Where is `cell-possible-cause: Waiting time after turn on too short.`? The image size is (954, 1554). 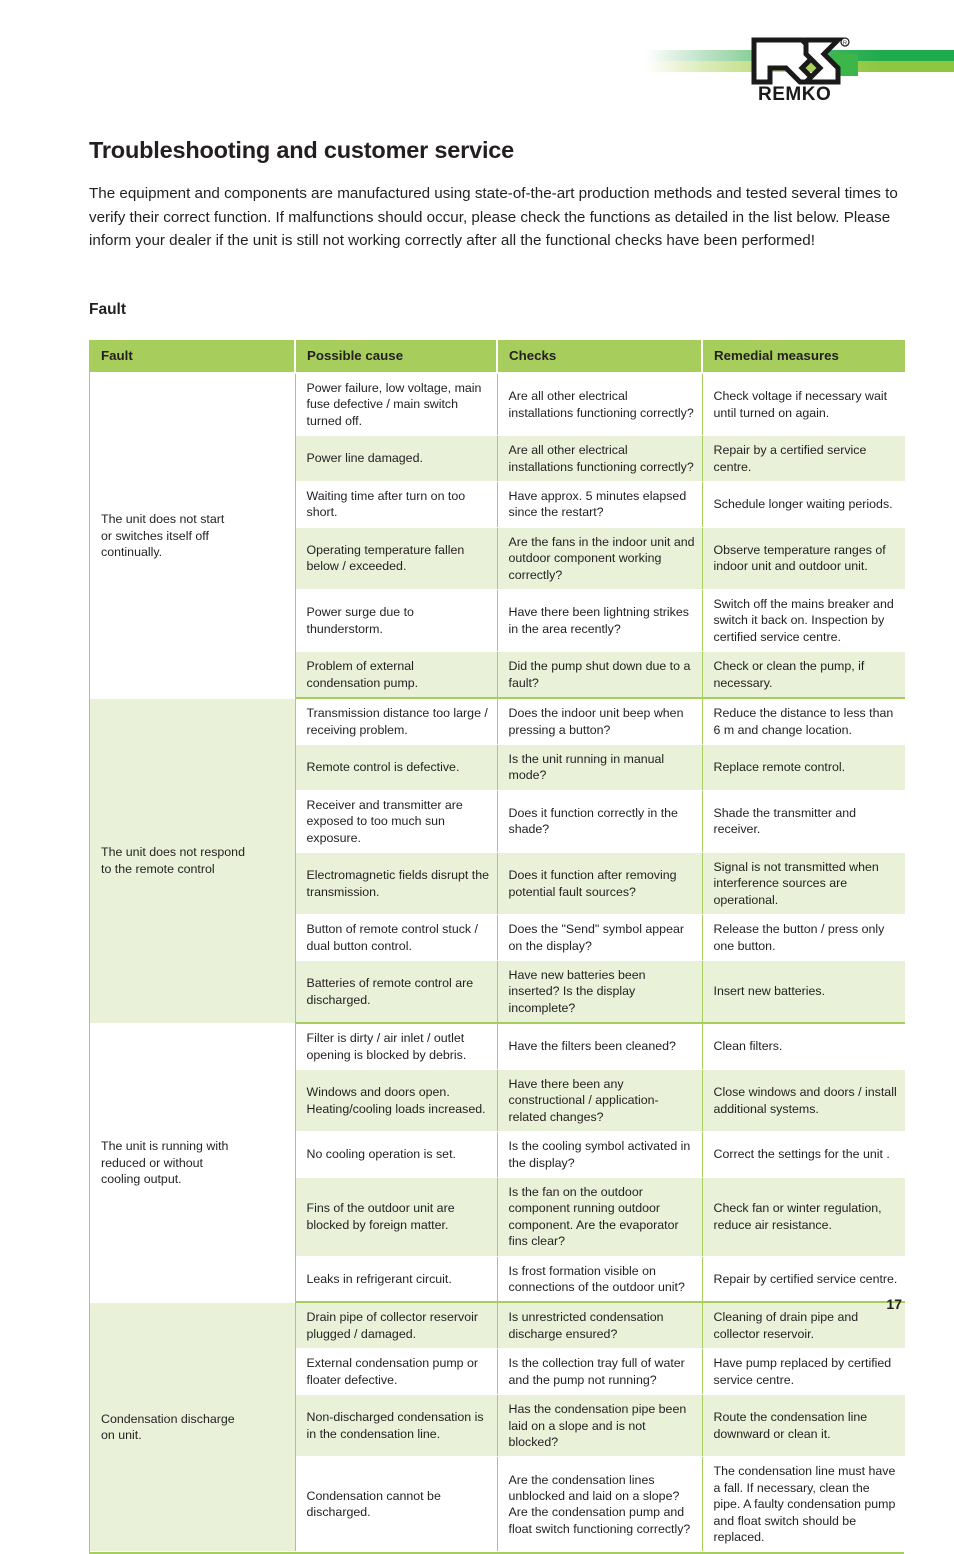
cell-possible-cause: Waiting time after turn on too short. is located at coordinates (396, 504).